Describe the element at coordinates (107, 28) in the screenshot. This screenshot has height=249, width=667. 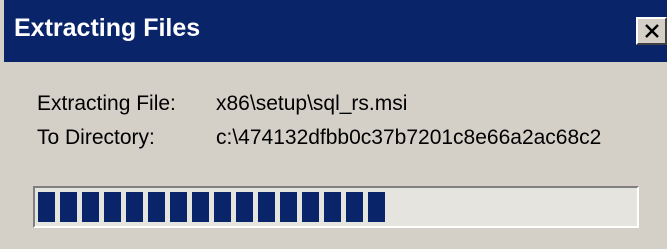
I see `window-title: Extracting Files` at that location.